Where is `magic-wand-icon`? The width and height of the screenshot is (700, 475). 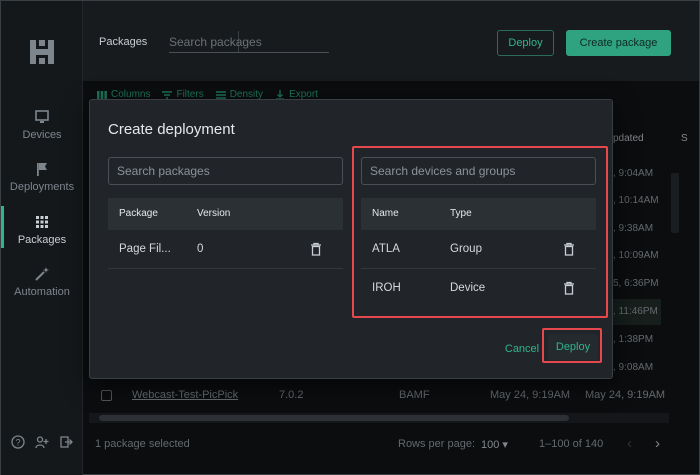 magic-wand-icon is located at coordinates (42, 274).